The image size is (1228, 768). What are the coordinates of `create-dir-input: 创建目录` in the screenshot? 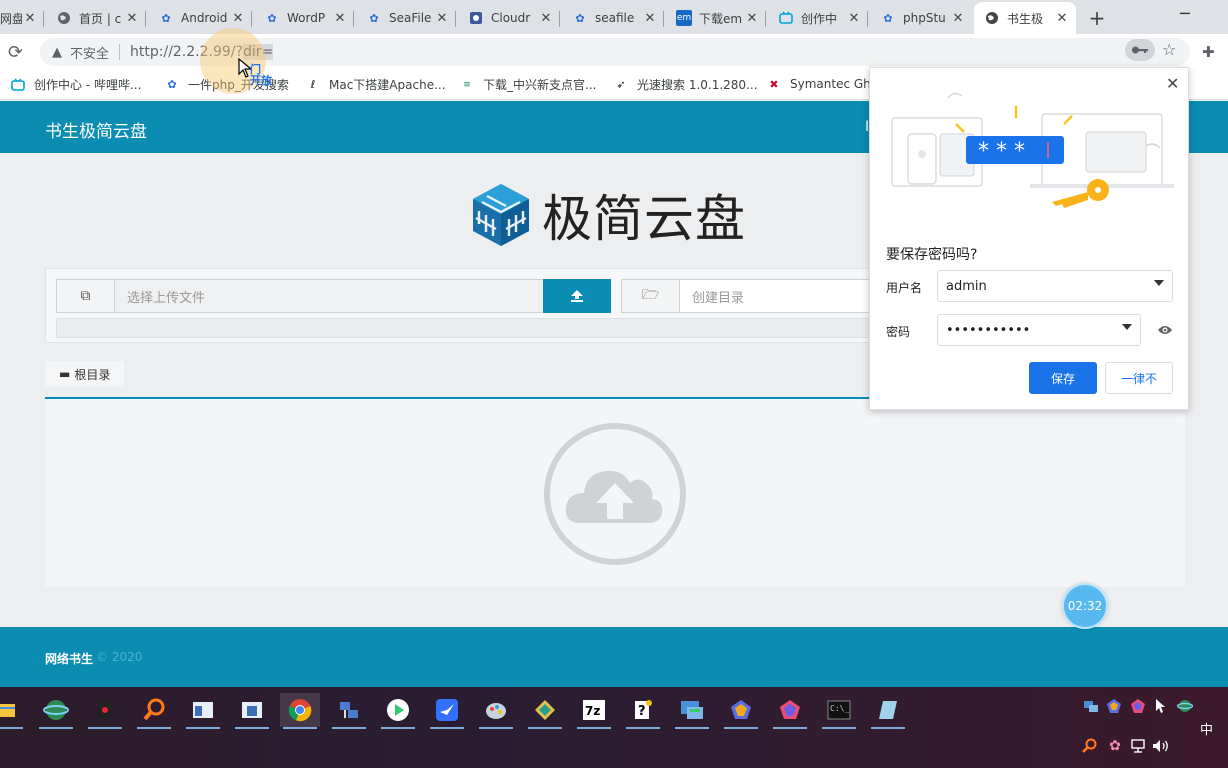 It's located at (776, 296).